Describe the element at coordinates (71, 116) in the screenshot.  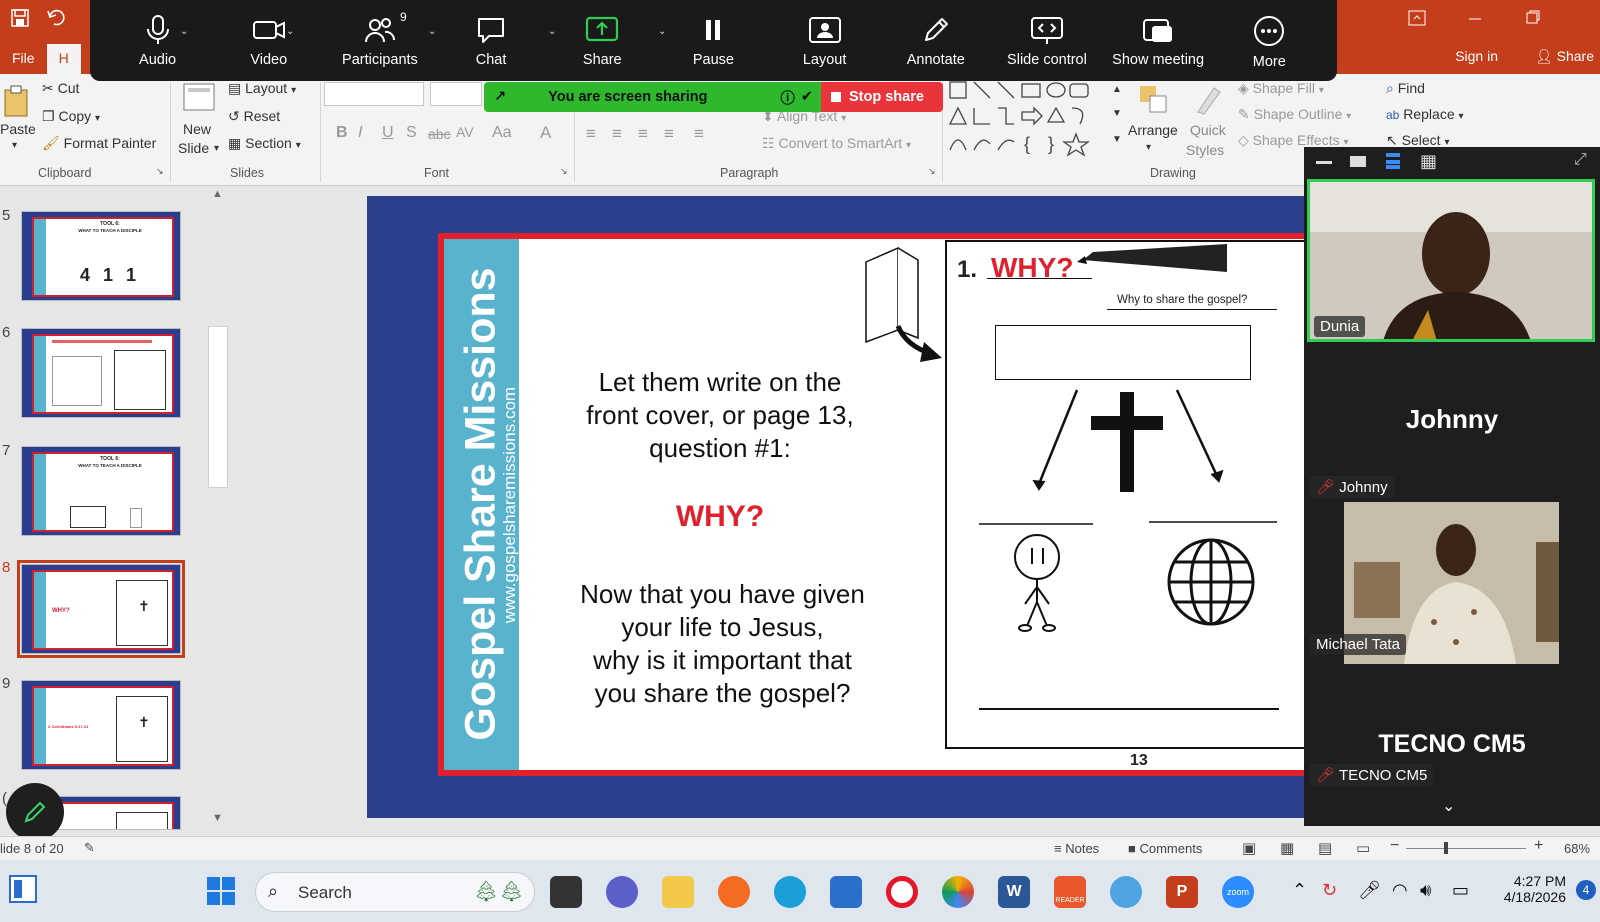
I see `copy-button: ❐ Copy ▾` at that location.